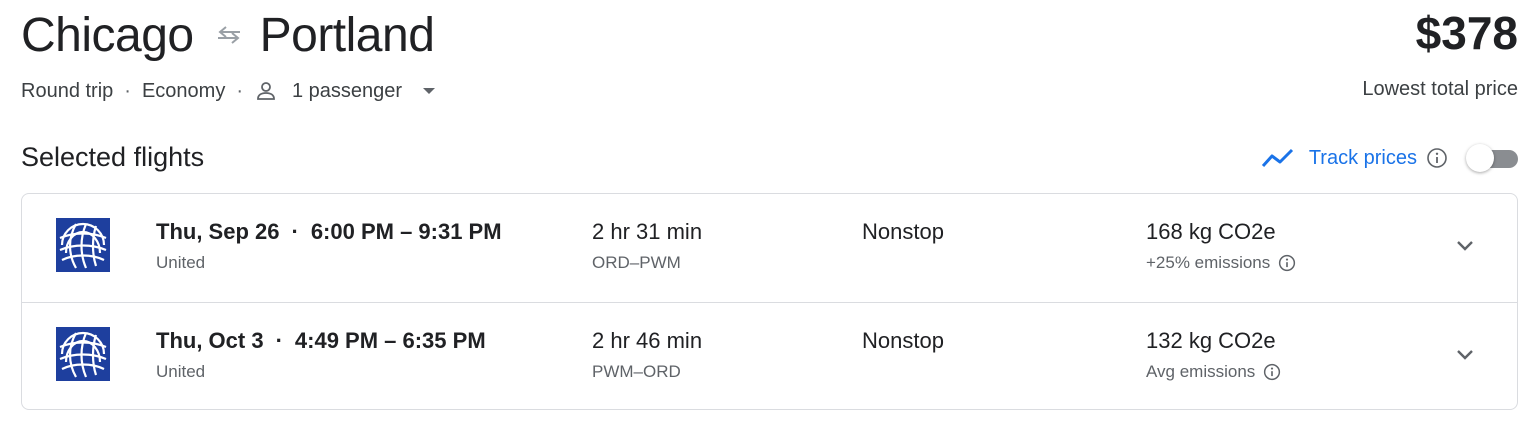  Describe the element at coordinates (429, 91) in the screenshot. I see `caret-down-icon` at that location.